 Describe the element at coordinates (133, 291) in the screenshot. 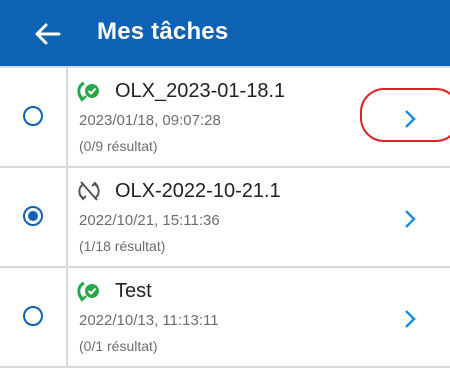

I see `task-name: Test` at that location.